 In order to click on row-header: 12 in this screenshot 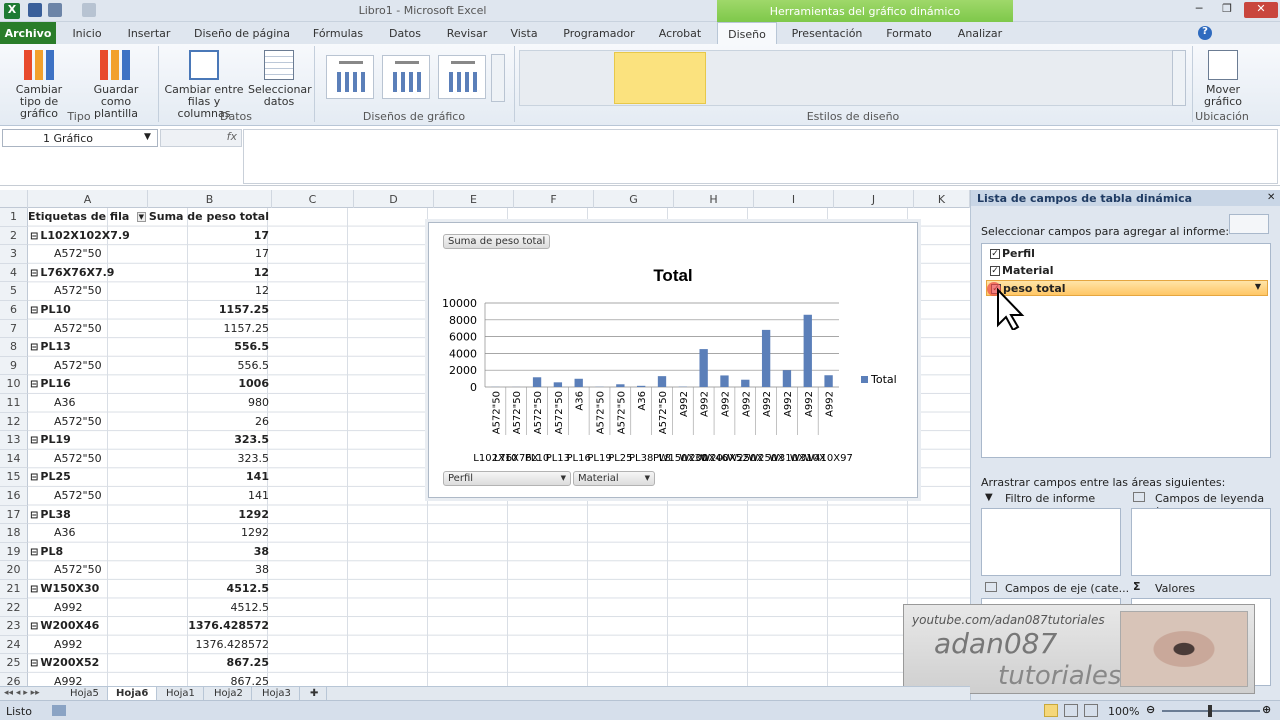, I will do `click(14, 422)`.